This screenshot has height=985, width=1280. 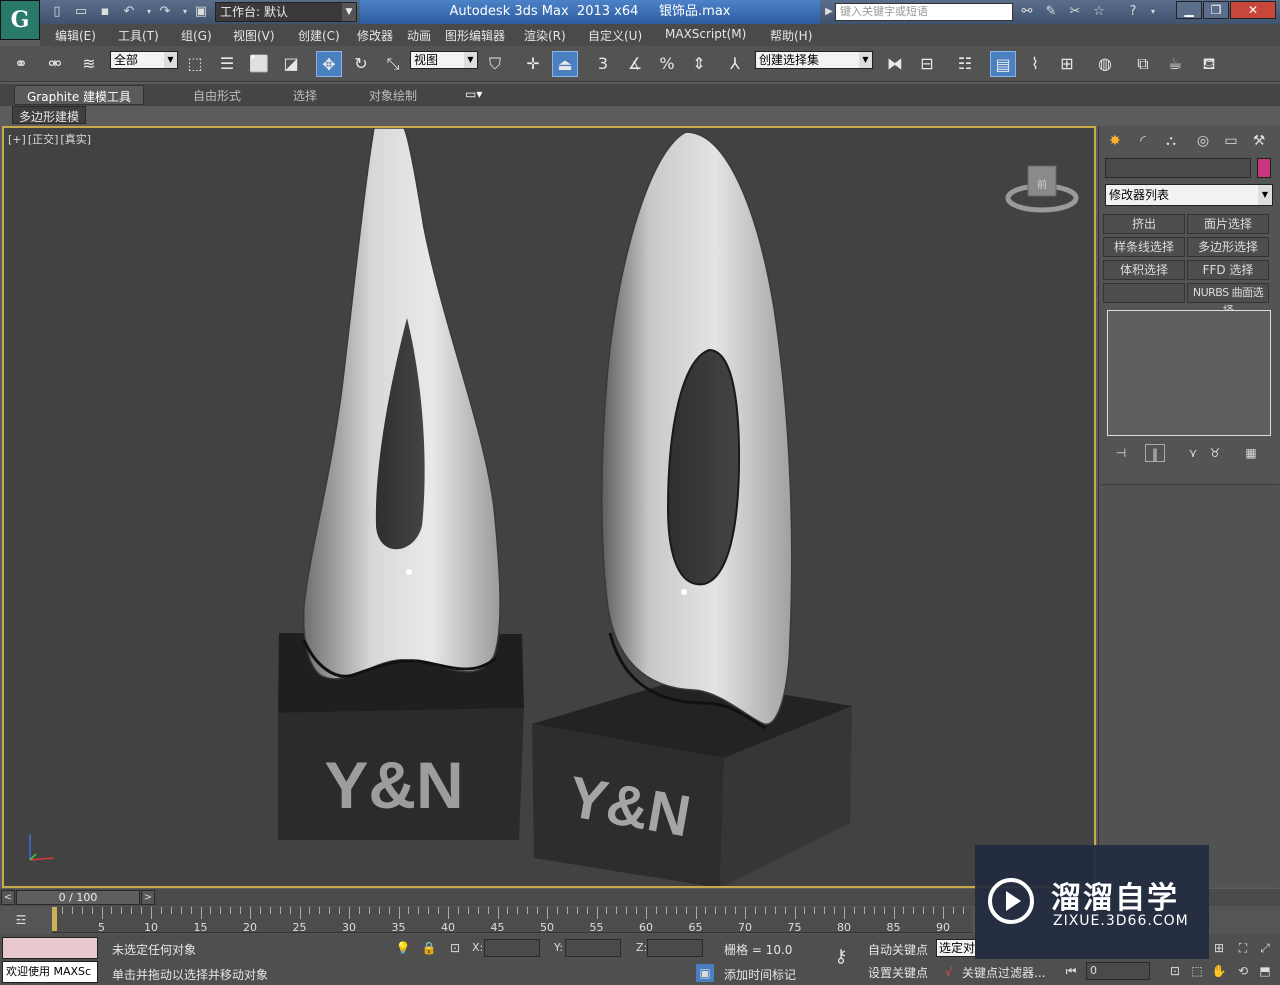 I want to click on pan-view-icon: ✋, so click(x=1219, y=971).